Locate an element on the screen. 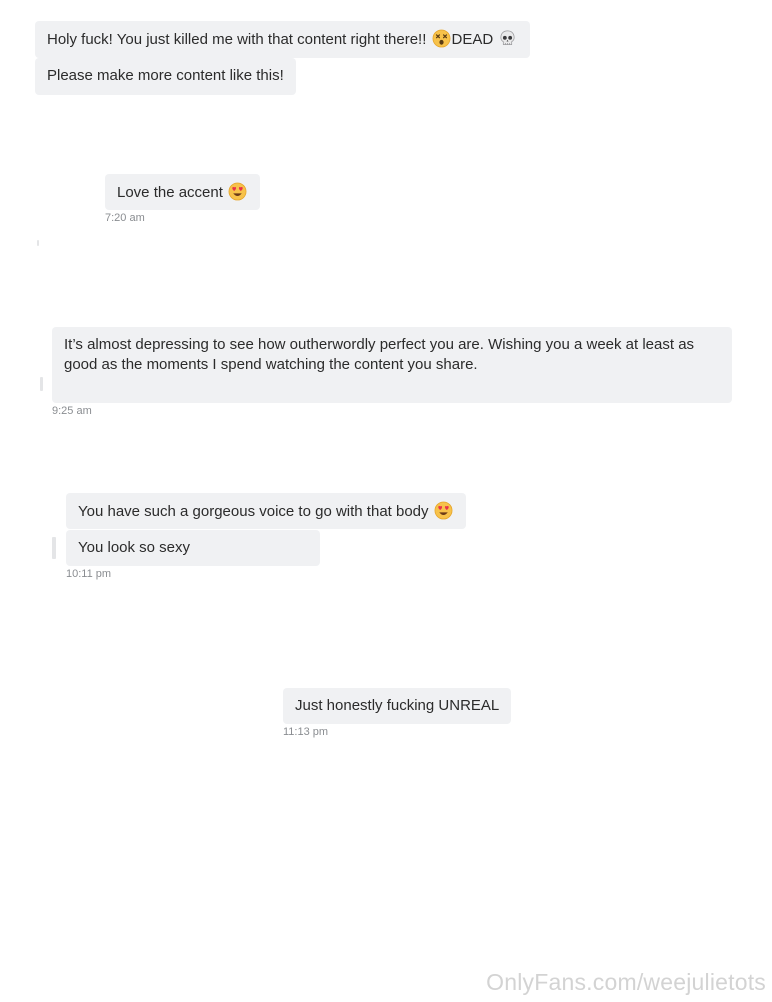 The height and width of the screenshot is (1002, 772). message-bubble: Please make more content like this! is located at coordinates (165, 76).